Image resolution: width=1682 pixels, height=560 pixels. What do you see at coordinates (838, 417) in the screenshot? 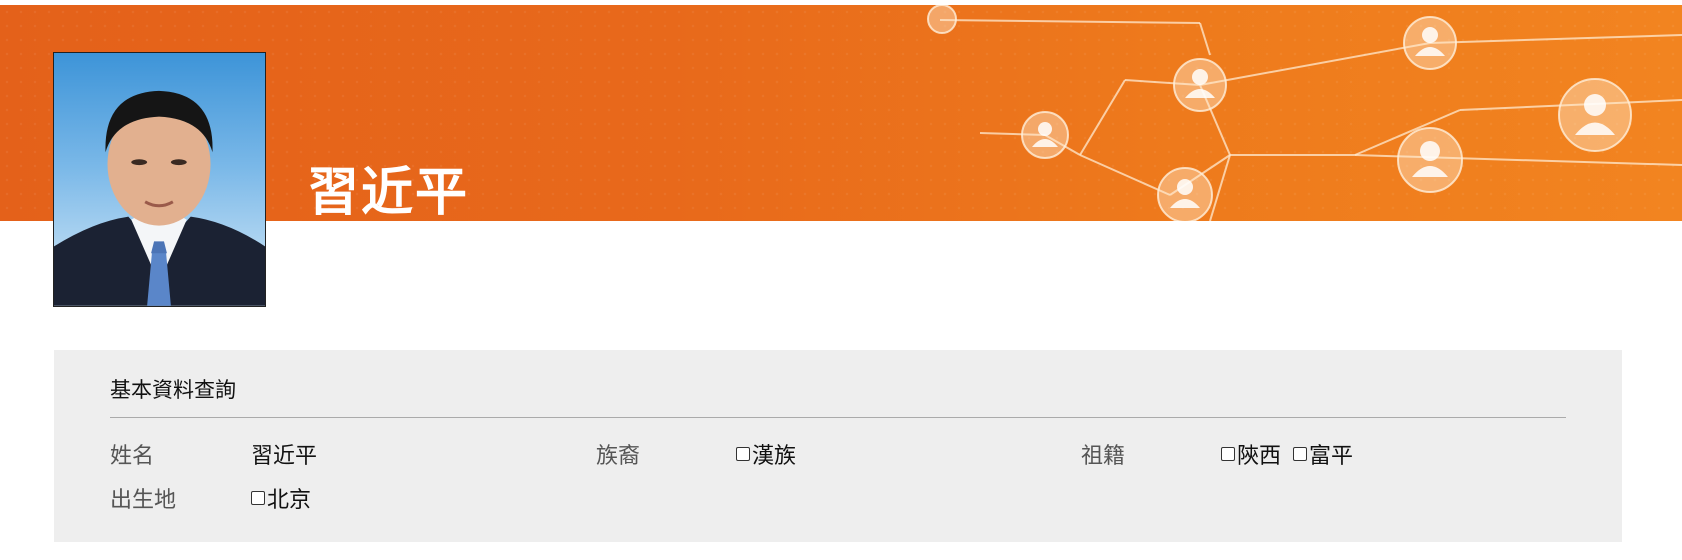
I see `panel-divider` at bounding box center [838, 417].